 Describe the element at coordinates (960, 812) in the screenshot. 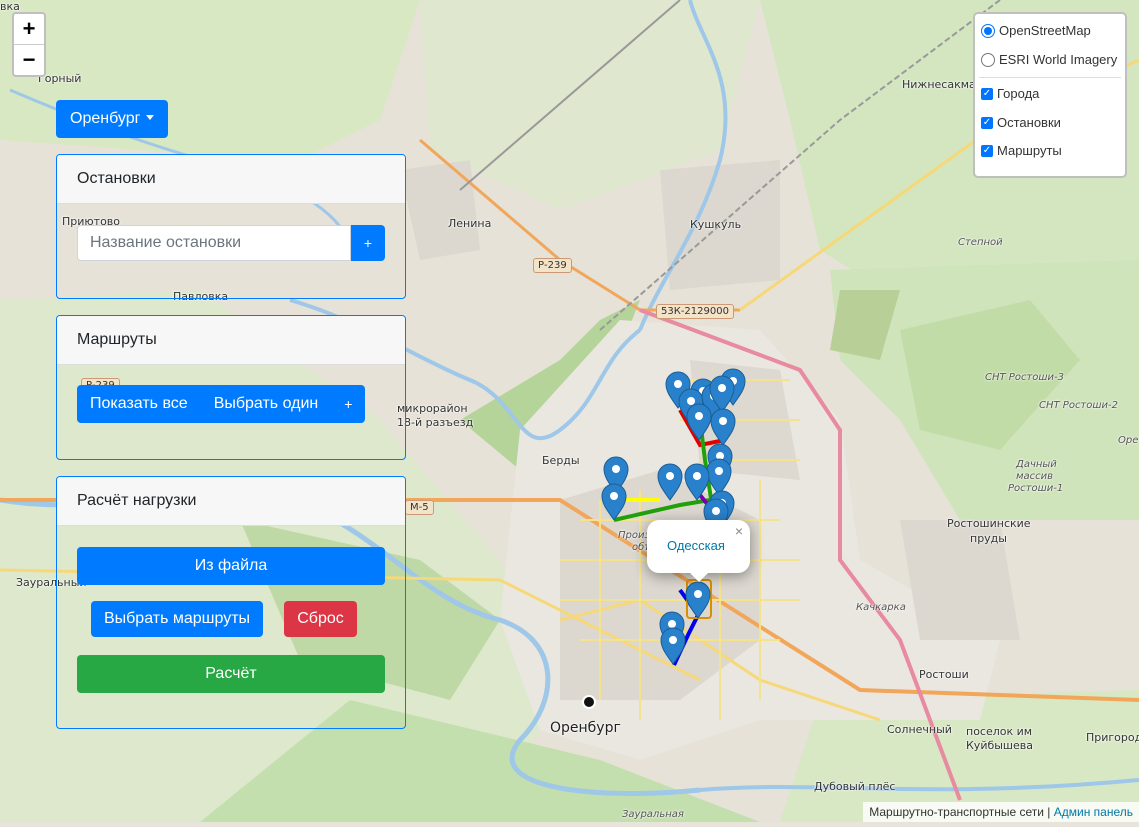

I see `attribution-text: Маршрутно-транспортные сети |` at that location.